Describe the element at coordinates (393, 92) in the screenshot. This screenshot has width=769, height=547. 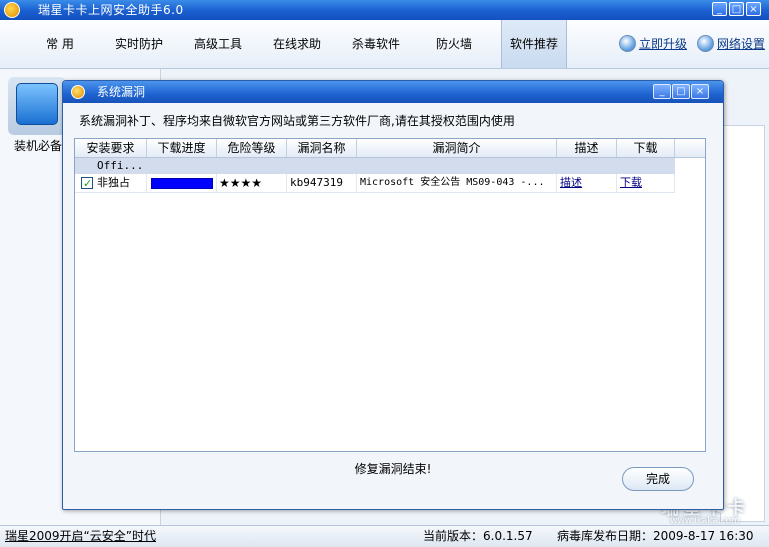
I see `dialog-title-bar: 系统漏洞 _ □ ×` at that location.